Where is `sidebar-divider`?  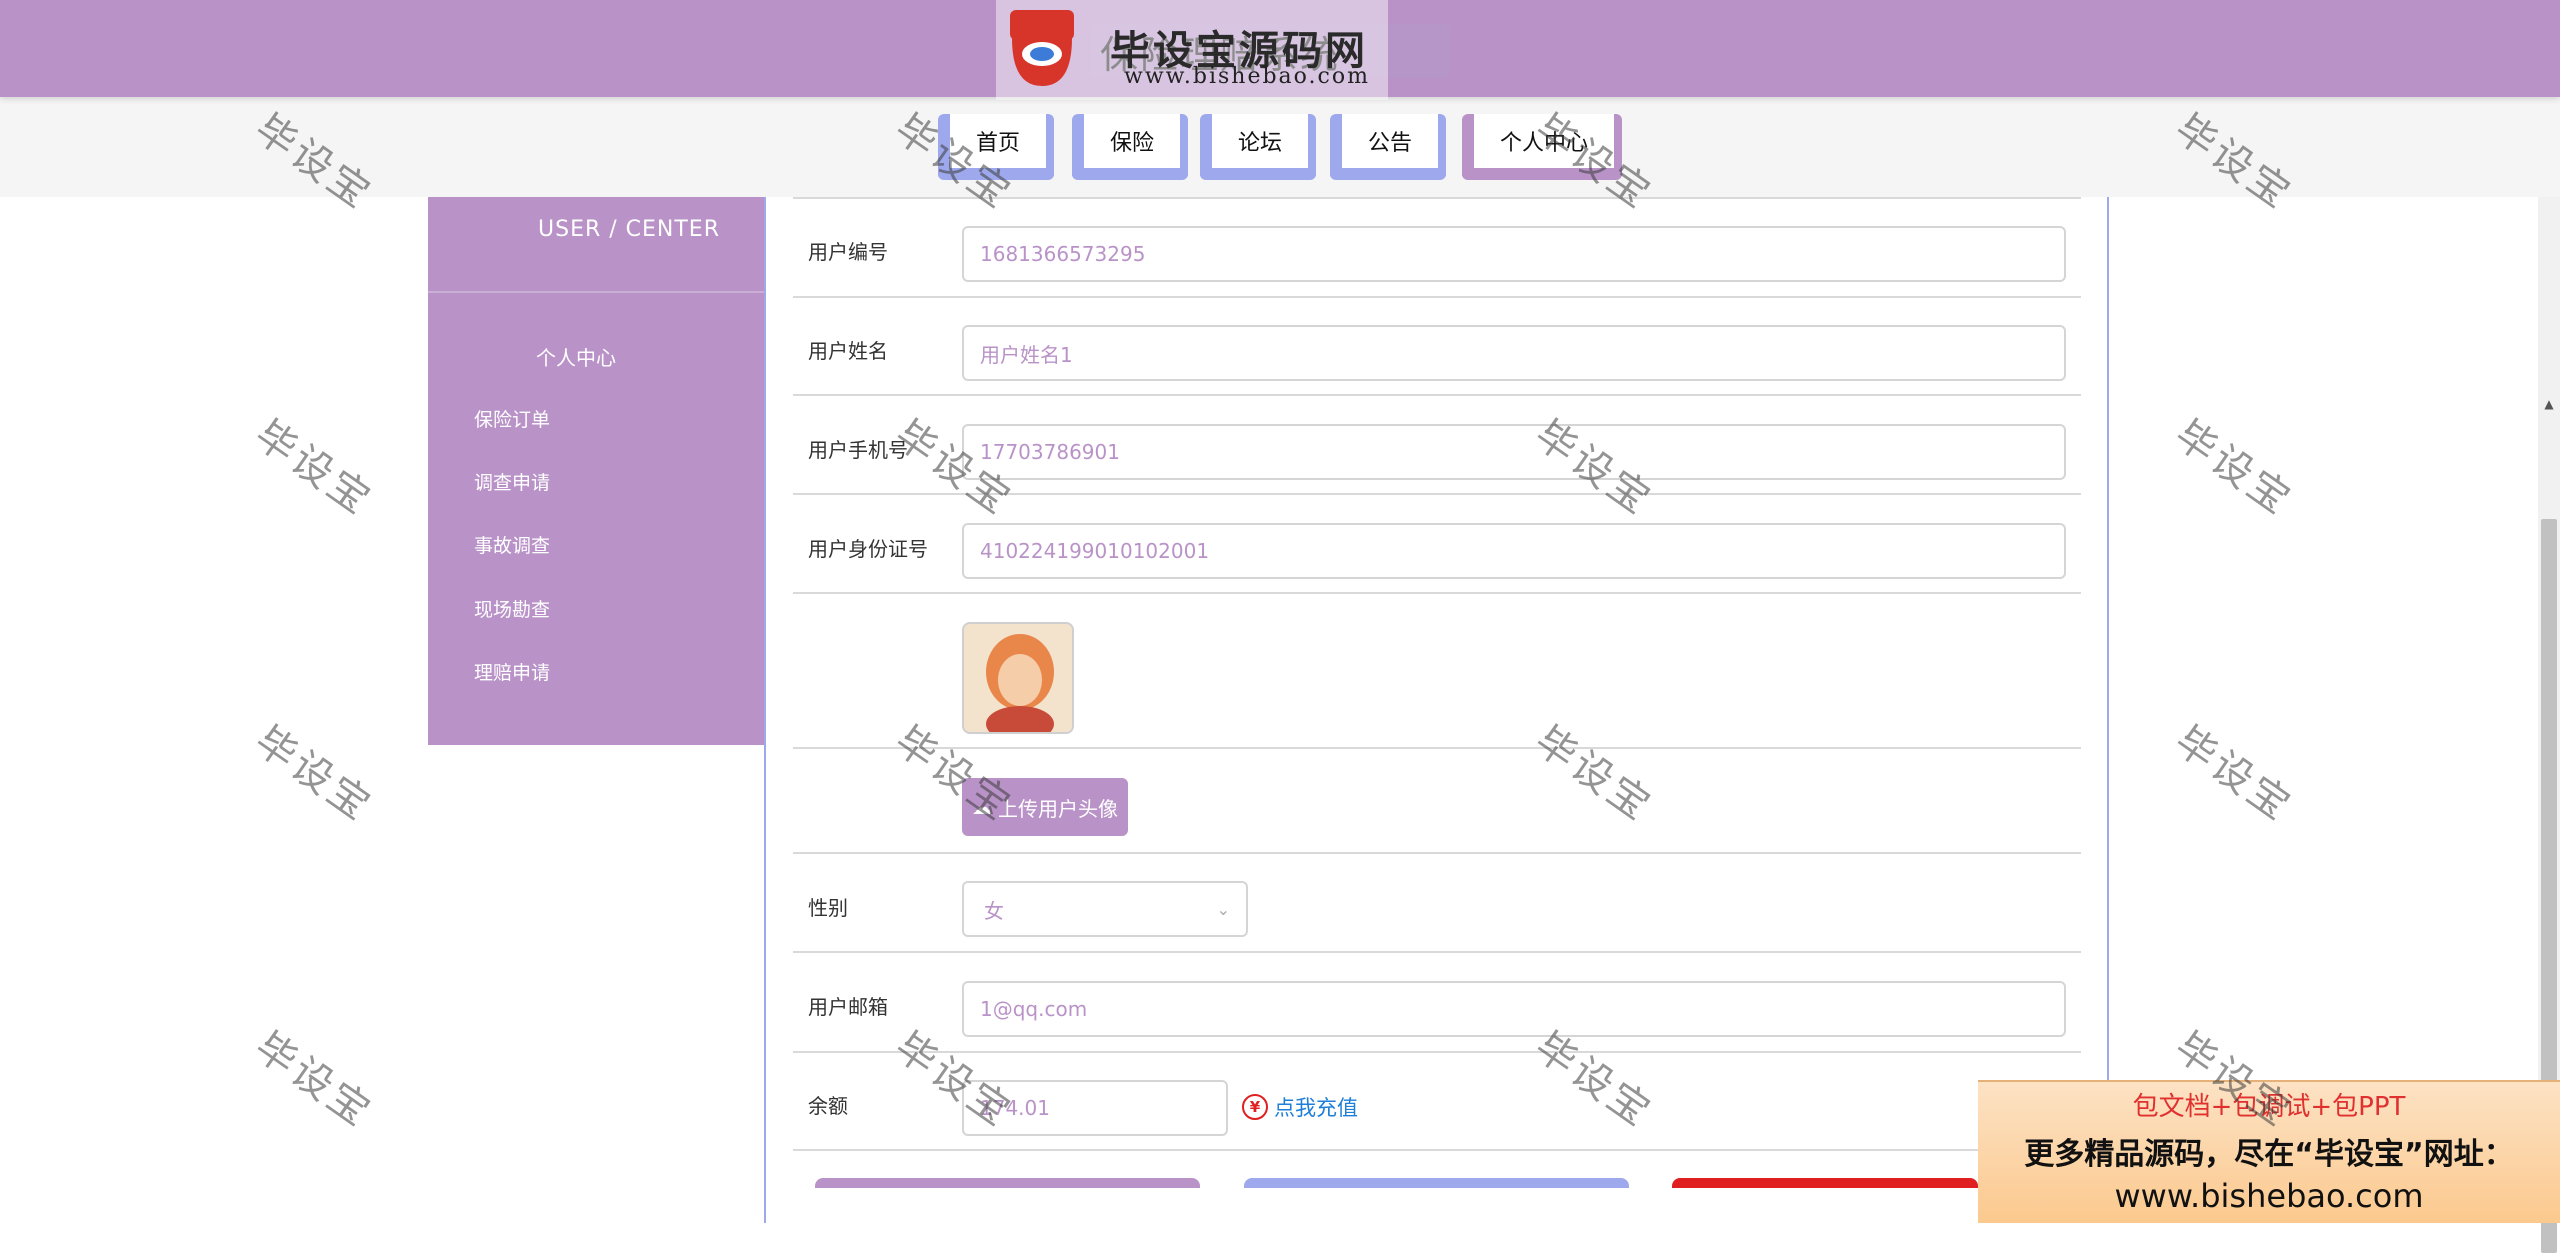
sidebar-divider is located at coordinates (596, 292).